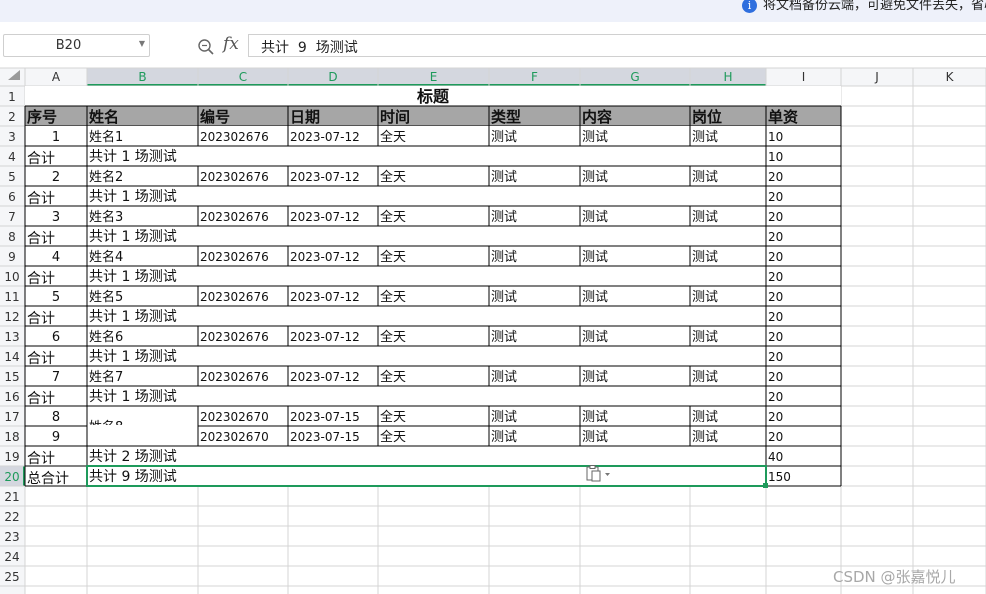 Image resolution: width=986 pixels, height=594 pixels. Describe the element at coordinates (707, 117) in the screenshot. I see `header-cell: 岗位` at that location.